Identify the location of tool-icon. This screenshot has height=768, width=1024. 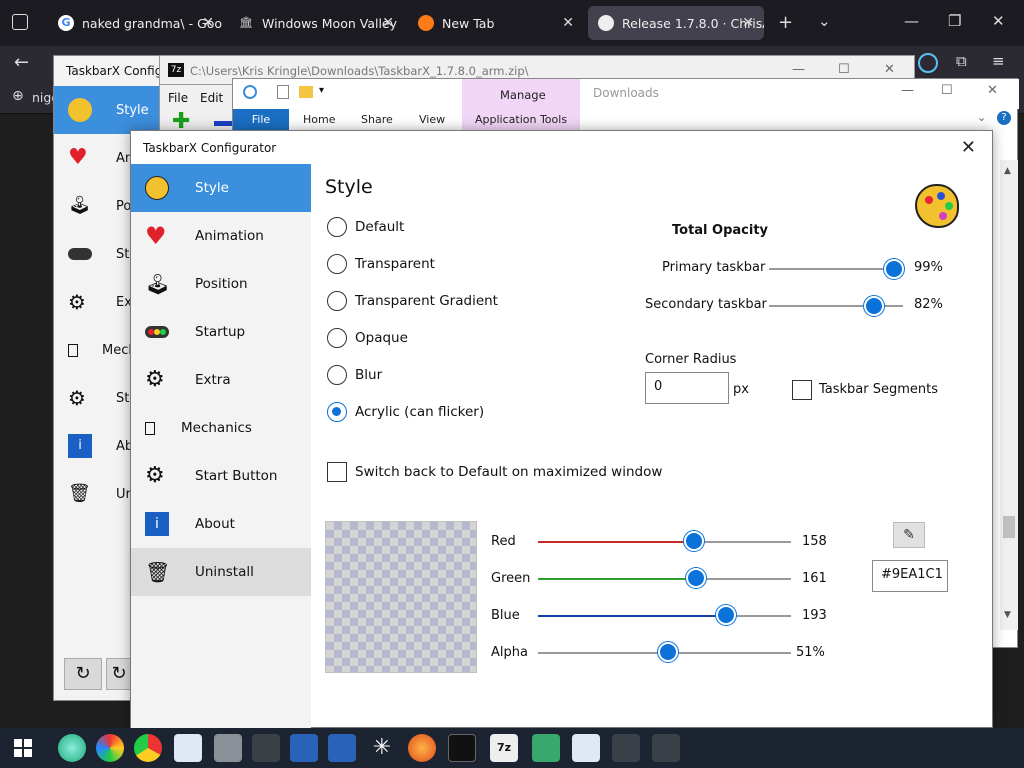
(266, 748).